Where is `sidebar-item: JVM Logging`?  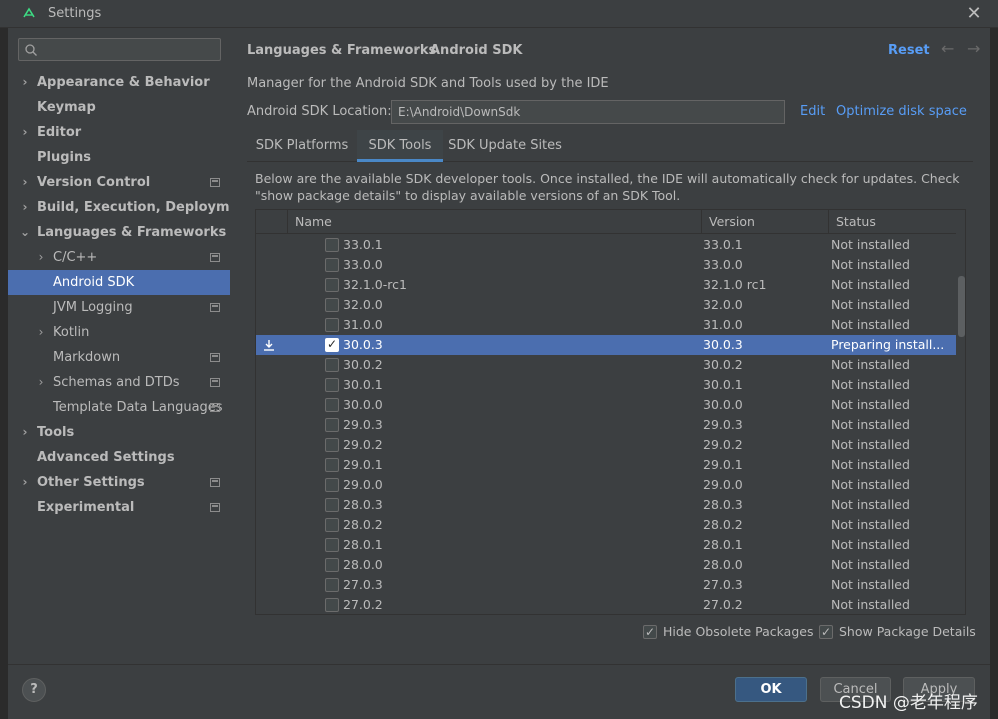 sidebar-item: JVM Logging is located at coordinates (119, 307).